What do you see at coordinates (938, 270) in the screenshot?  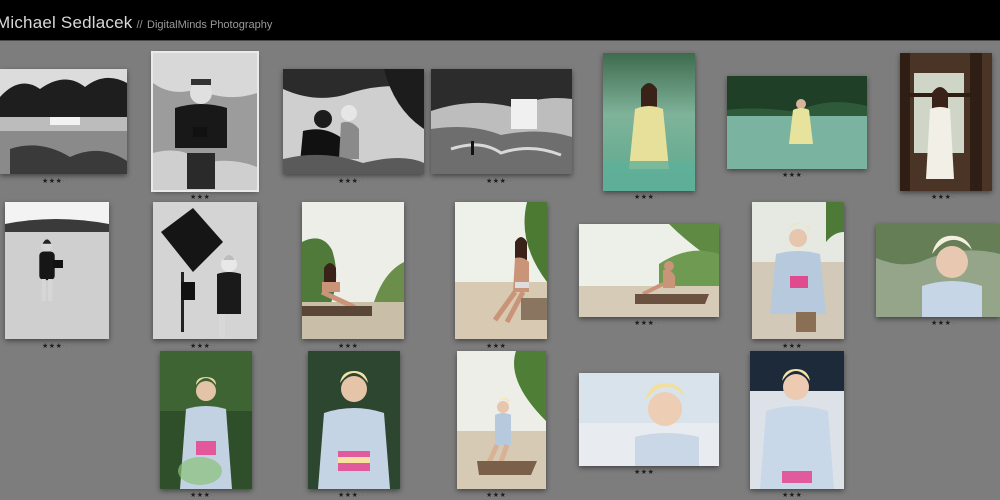 I see `photo-thumbnail-blonde-model-portrait-close-up` at bounding box center [938, 270].